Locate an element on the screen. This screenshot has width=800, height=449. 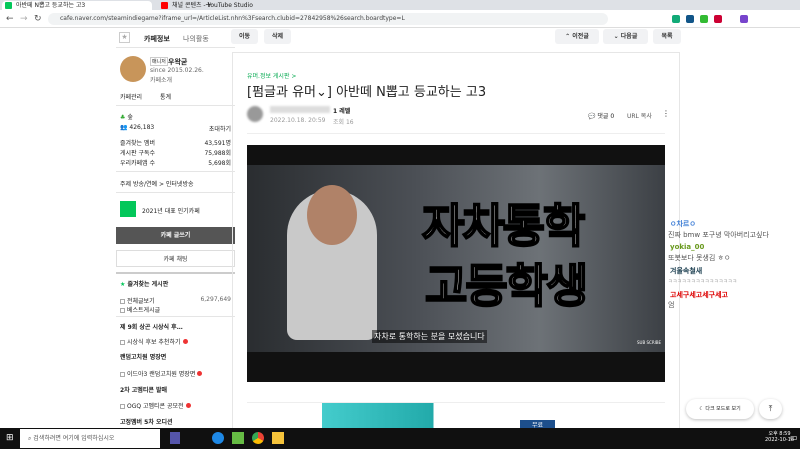
minecraft-icon is located at coordinates (238, 438).